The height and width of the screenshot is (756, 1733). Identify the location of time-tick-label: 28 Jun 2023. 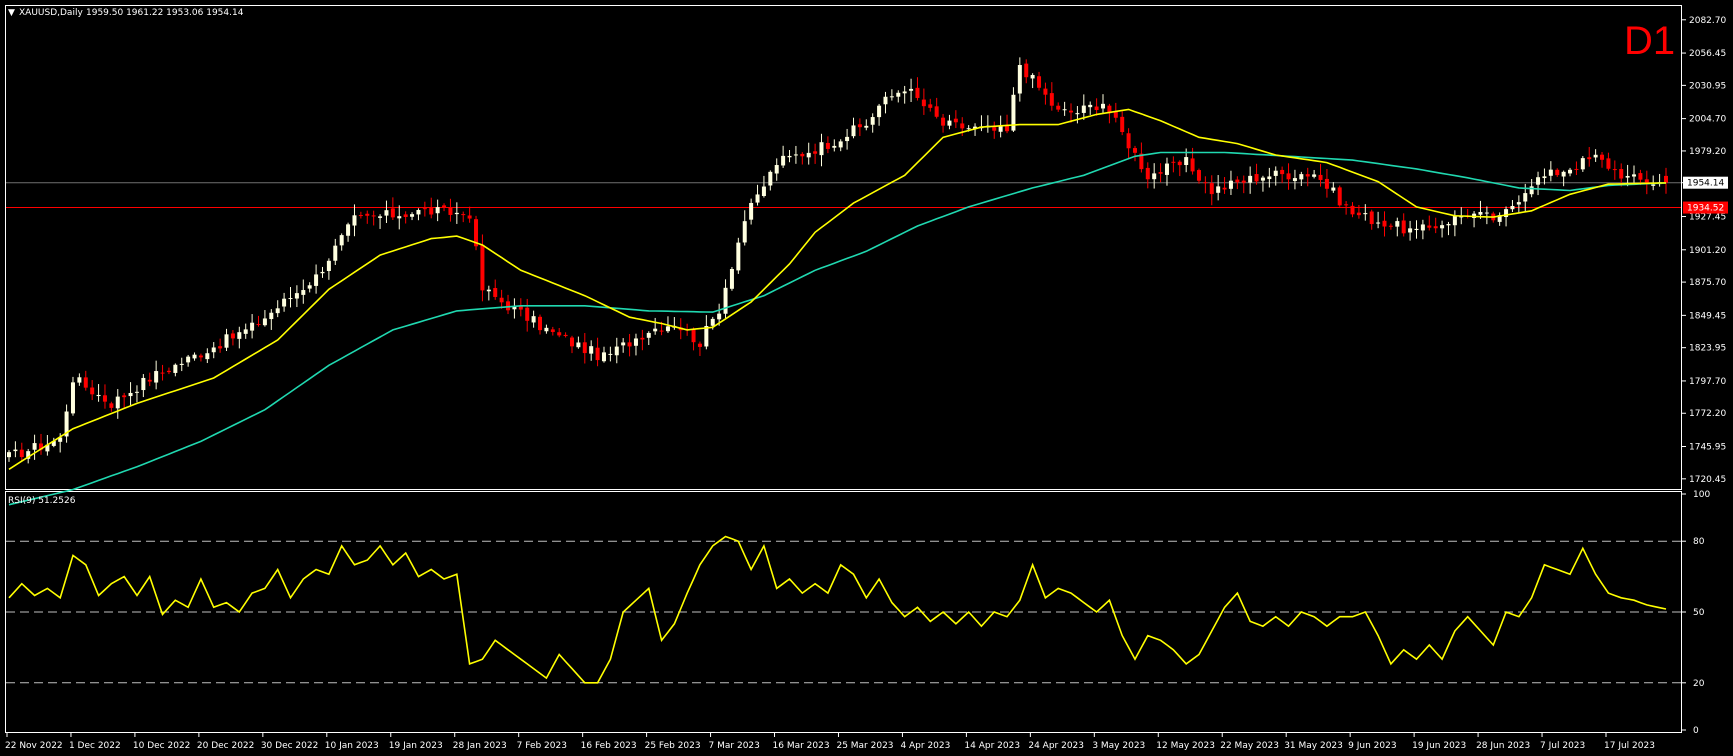
(1503, 746).